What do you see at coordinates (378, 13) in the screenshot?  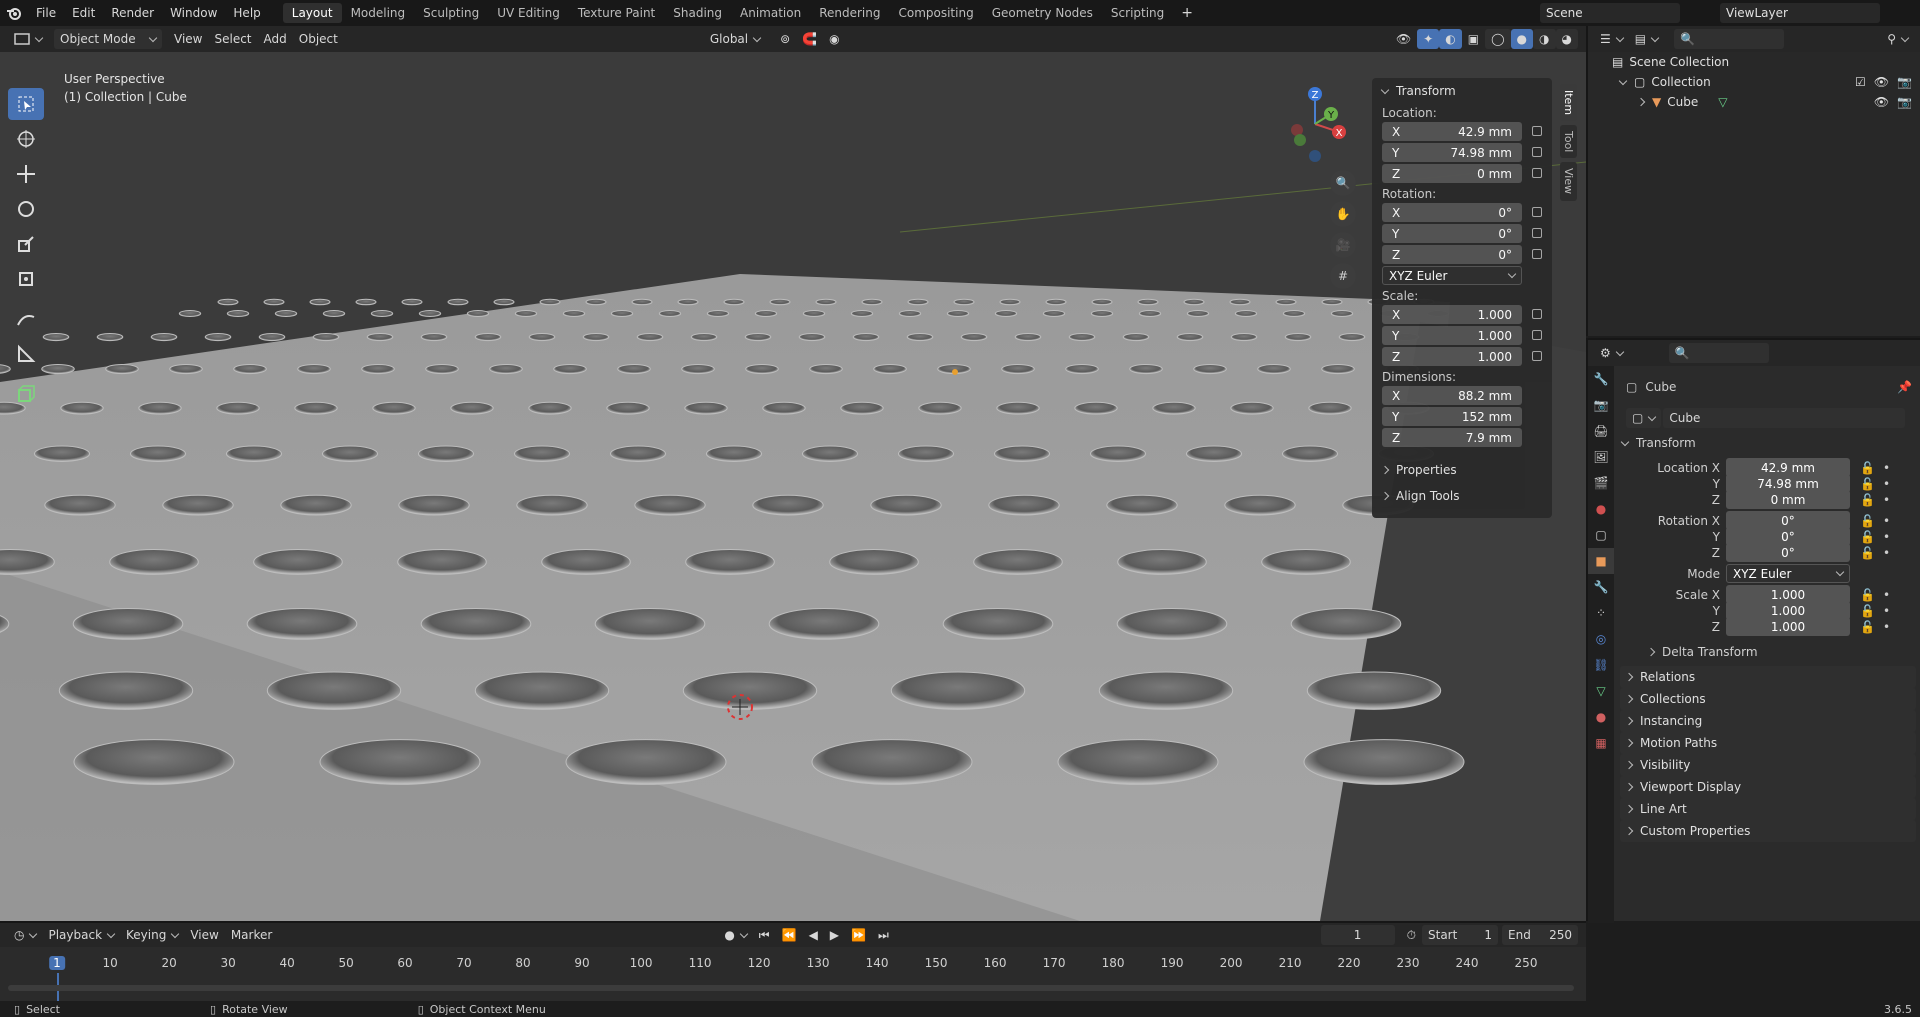 I see `workspace-tab-modeling: Modeling` at bounding box center [378, 13].